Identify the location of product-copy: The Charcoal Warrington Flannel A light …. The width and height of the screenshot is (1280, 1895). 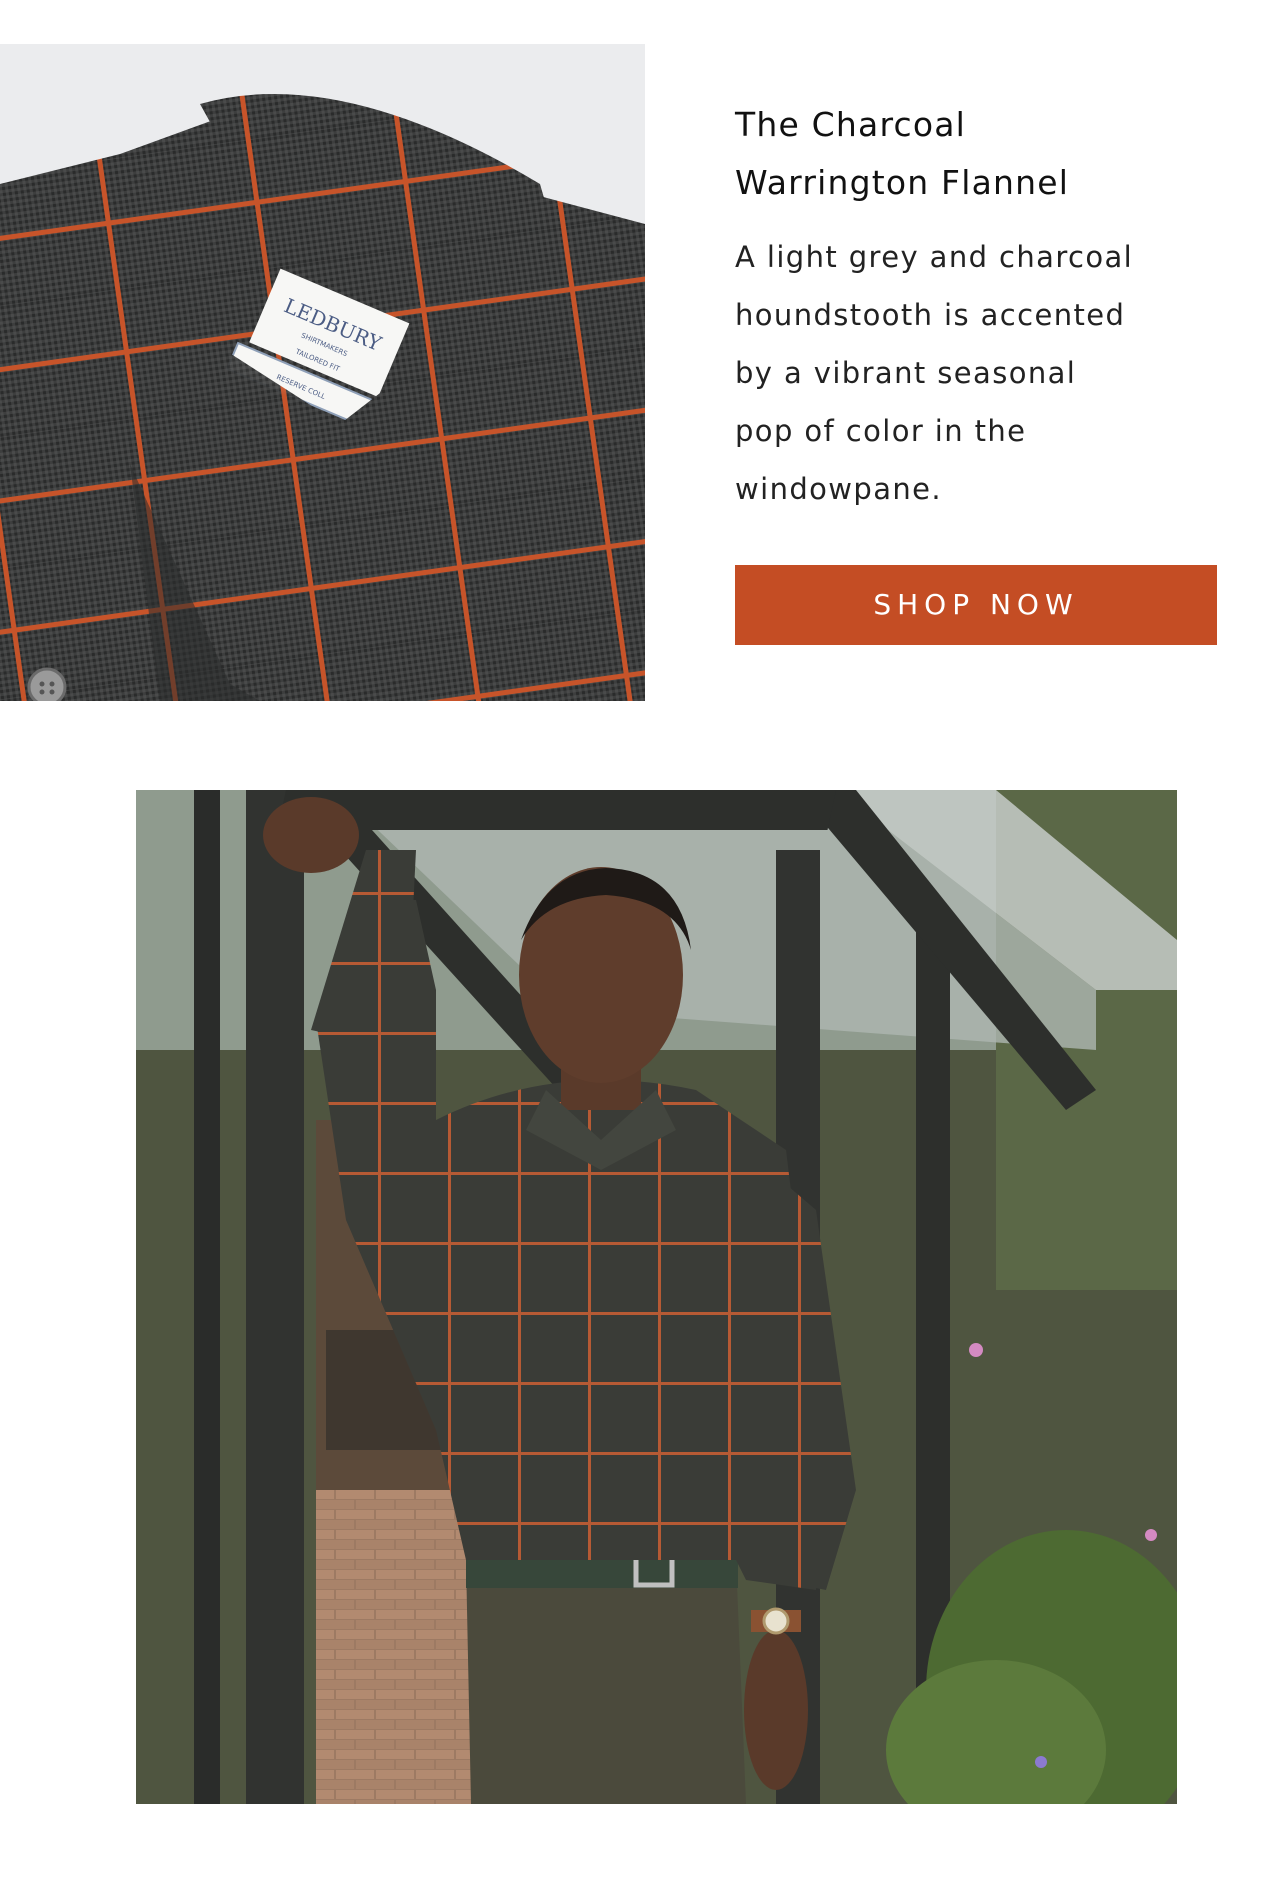
(975, 307).